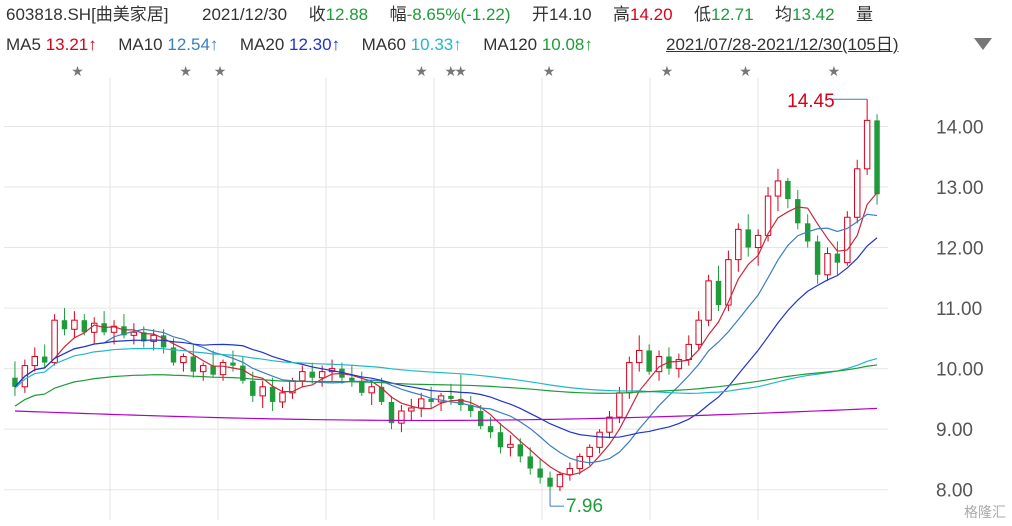 The height and width of the screenshot is (526, 1012). I want to click on ma60-label: MA60, so click(383, 44).